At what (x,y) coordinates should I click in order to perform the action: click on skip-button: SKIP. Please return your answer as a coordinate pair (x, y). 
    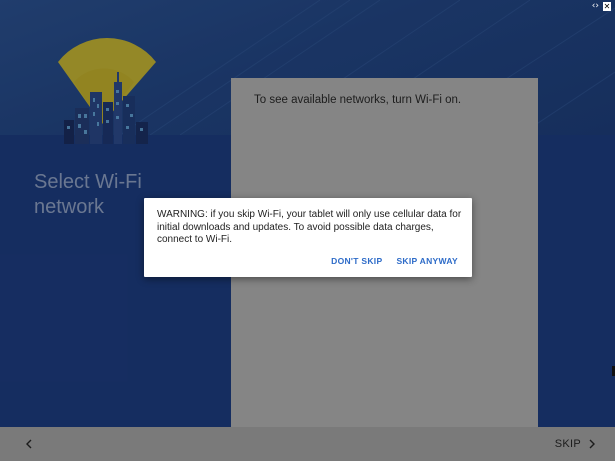
    Looking at the image, I should click on (576, 444).